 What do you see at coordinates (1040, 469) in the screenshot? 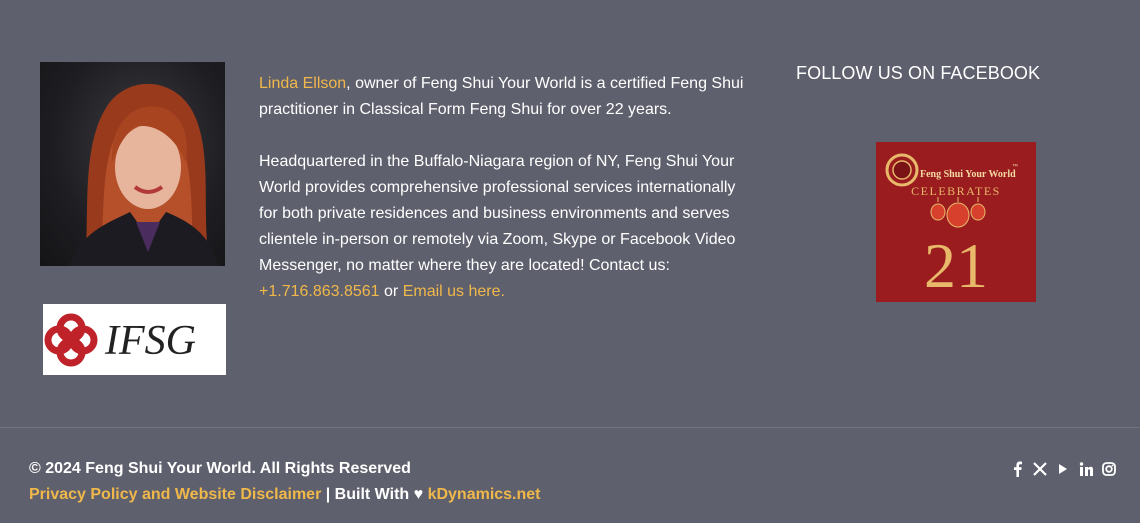
I see `x-icon` at bounding box center [1040, 469].